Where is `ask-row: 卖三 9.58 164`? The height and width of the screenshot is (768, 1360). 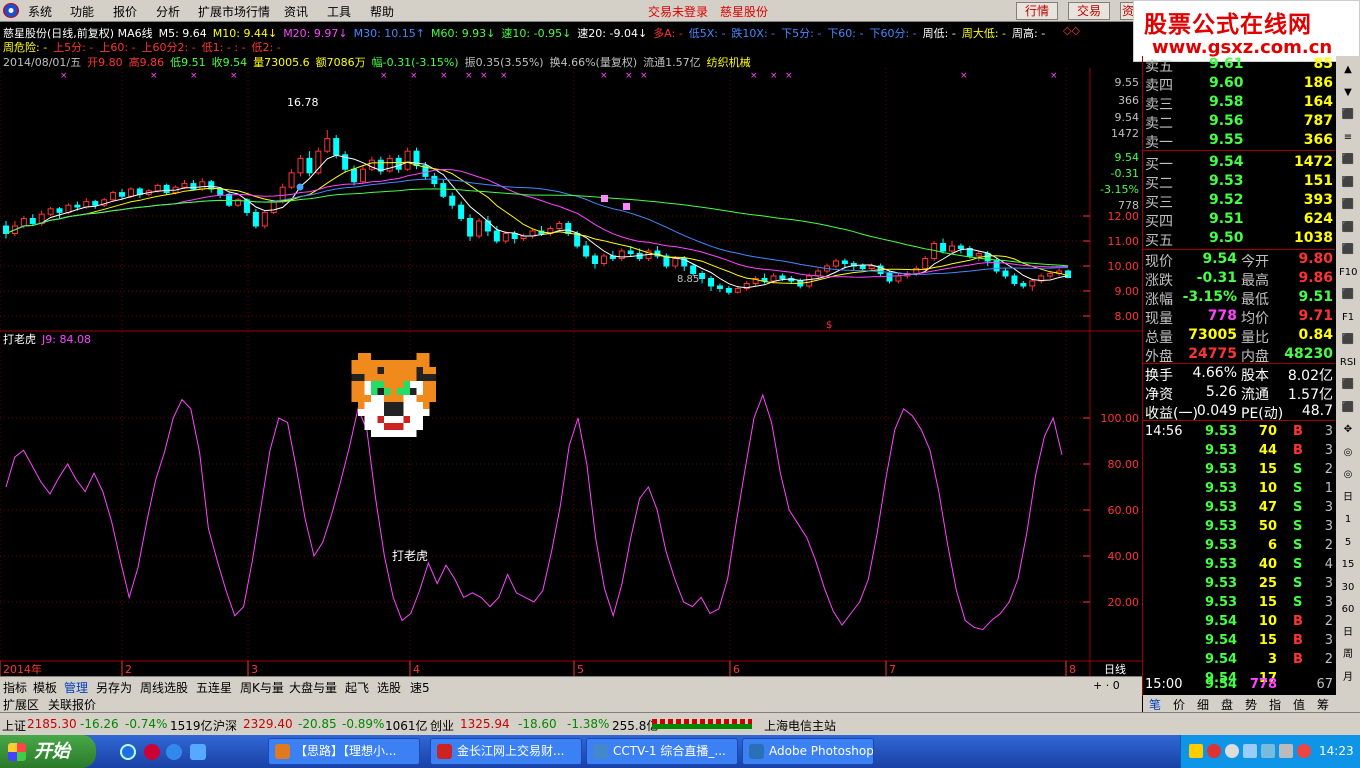
ask-row: 卖三 9.58 164 is located at coordinates (1239, 103).